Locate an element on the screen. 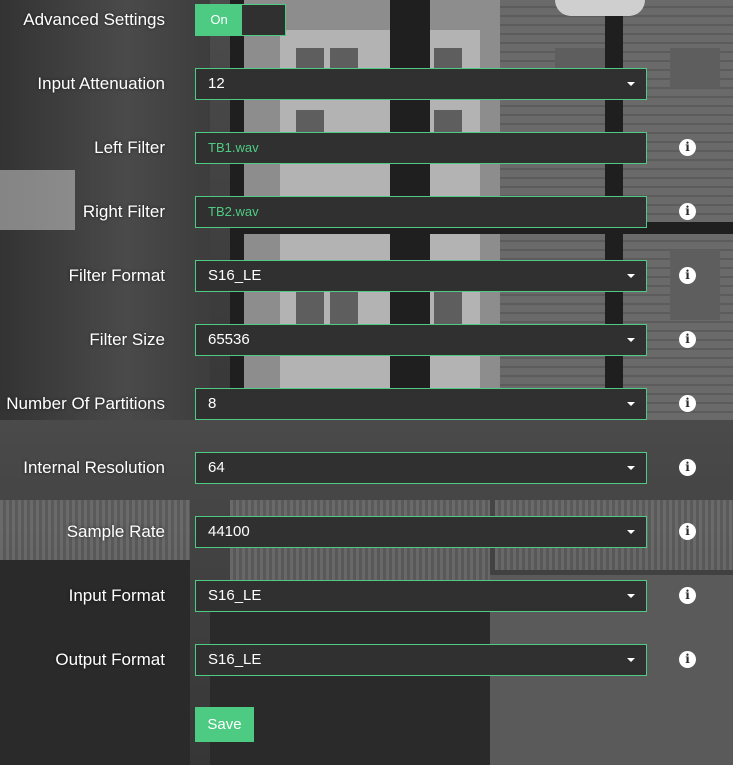 The width and height of the screenshot is (733, 765). advanced-settings-row: Advanced Settings On is located at coordinates (366, 20).